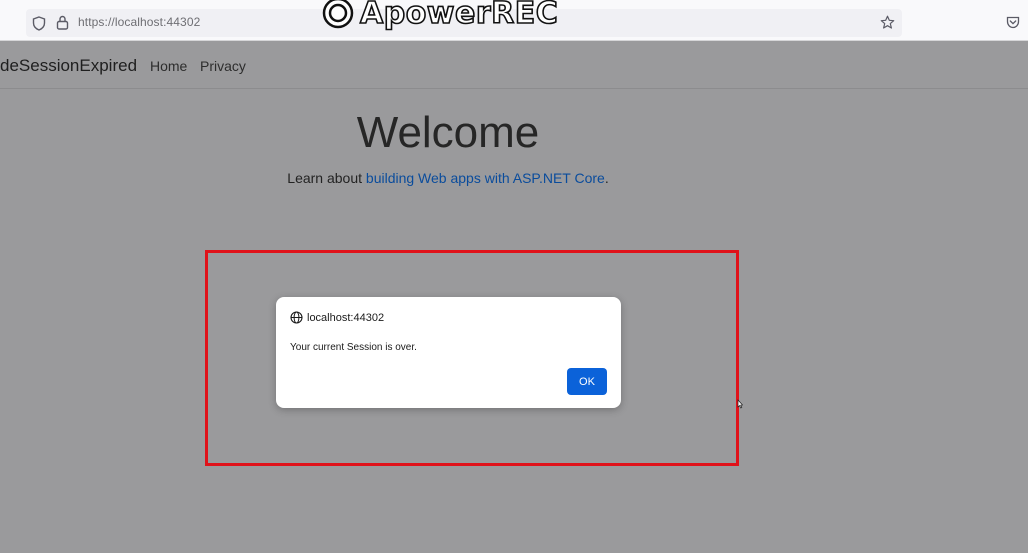 This screenshot has height=553, width=1028. What do you see at coordinates (485, 178) in the screenshot?
I see `lead-link: building Web apps with ASP.NET Core` at bounding box center [485, 178].